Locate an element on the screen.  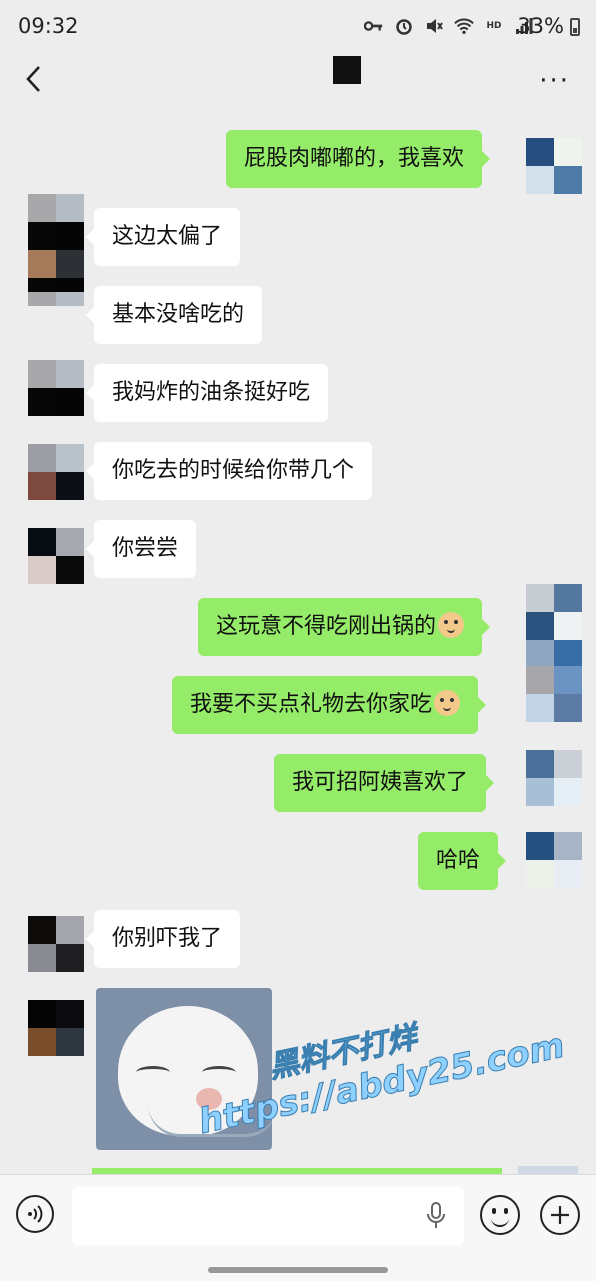
message-bubble-incoming: 你吃去的时候给你带几个 is located at coordinates (229, 471).